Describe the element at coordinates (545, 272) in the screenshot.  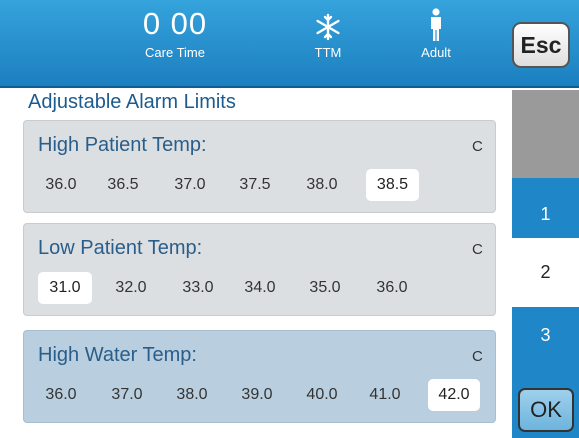
I see `tab-page-2: 2` at that location.